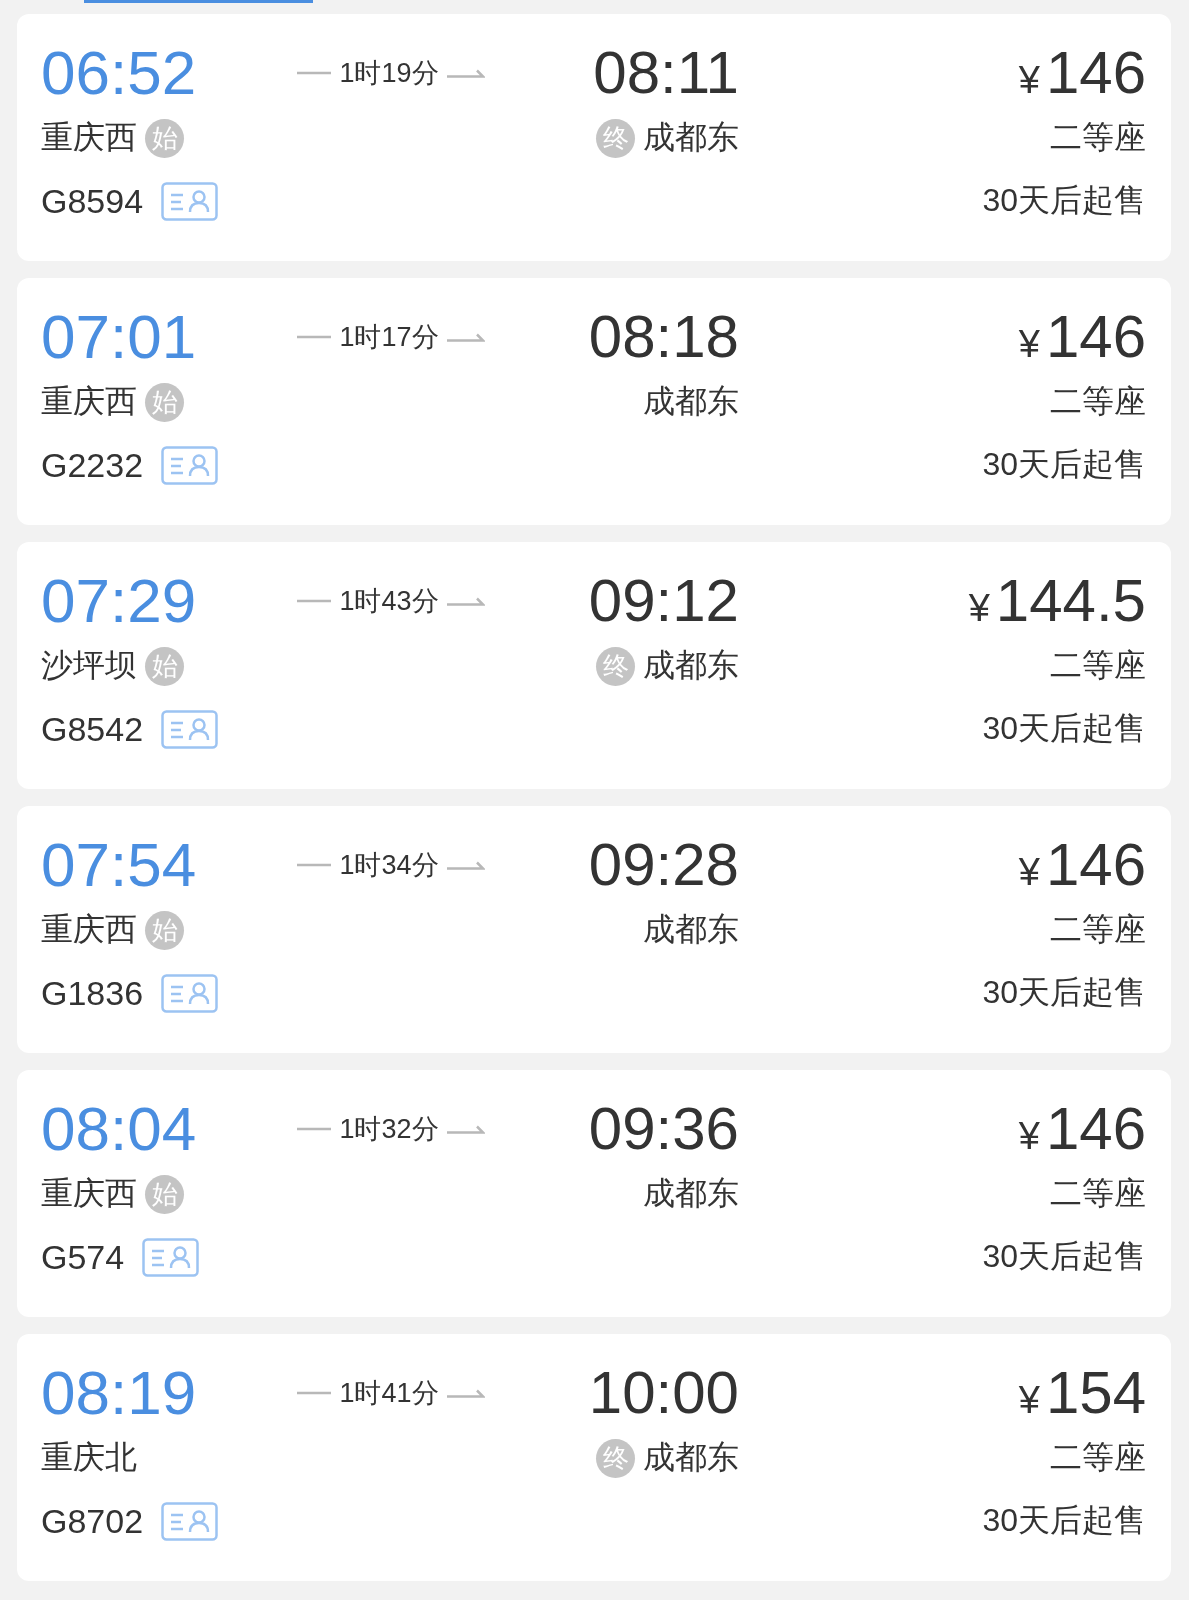 The height and width of the screenshot is (1600, 1189). What do you see at coordinates (92, 201) in the screenshot?
I see `train-number: G8594` at bounding box center [92, 201].